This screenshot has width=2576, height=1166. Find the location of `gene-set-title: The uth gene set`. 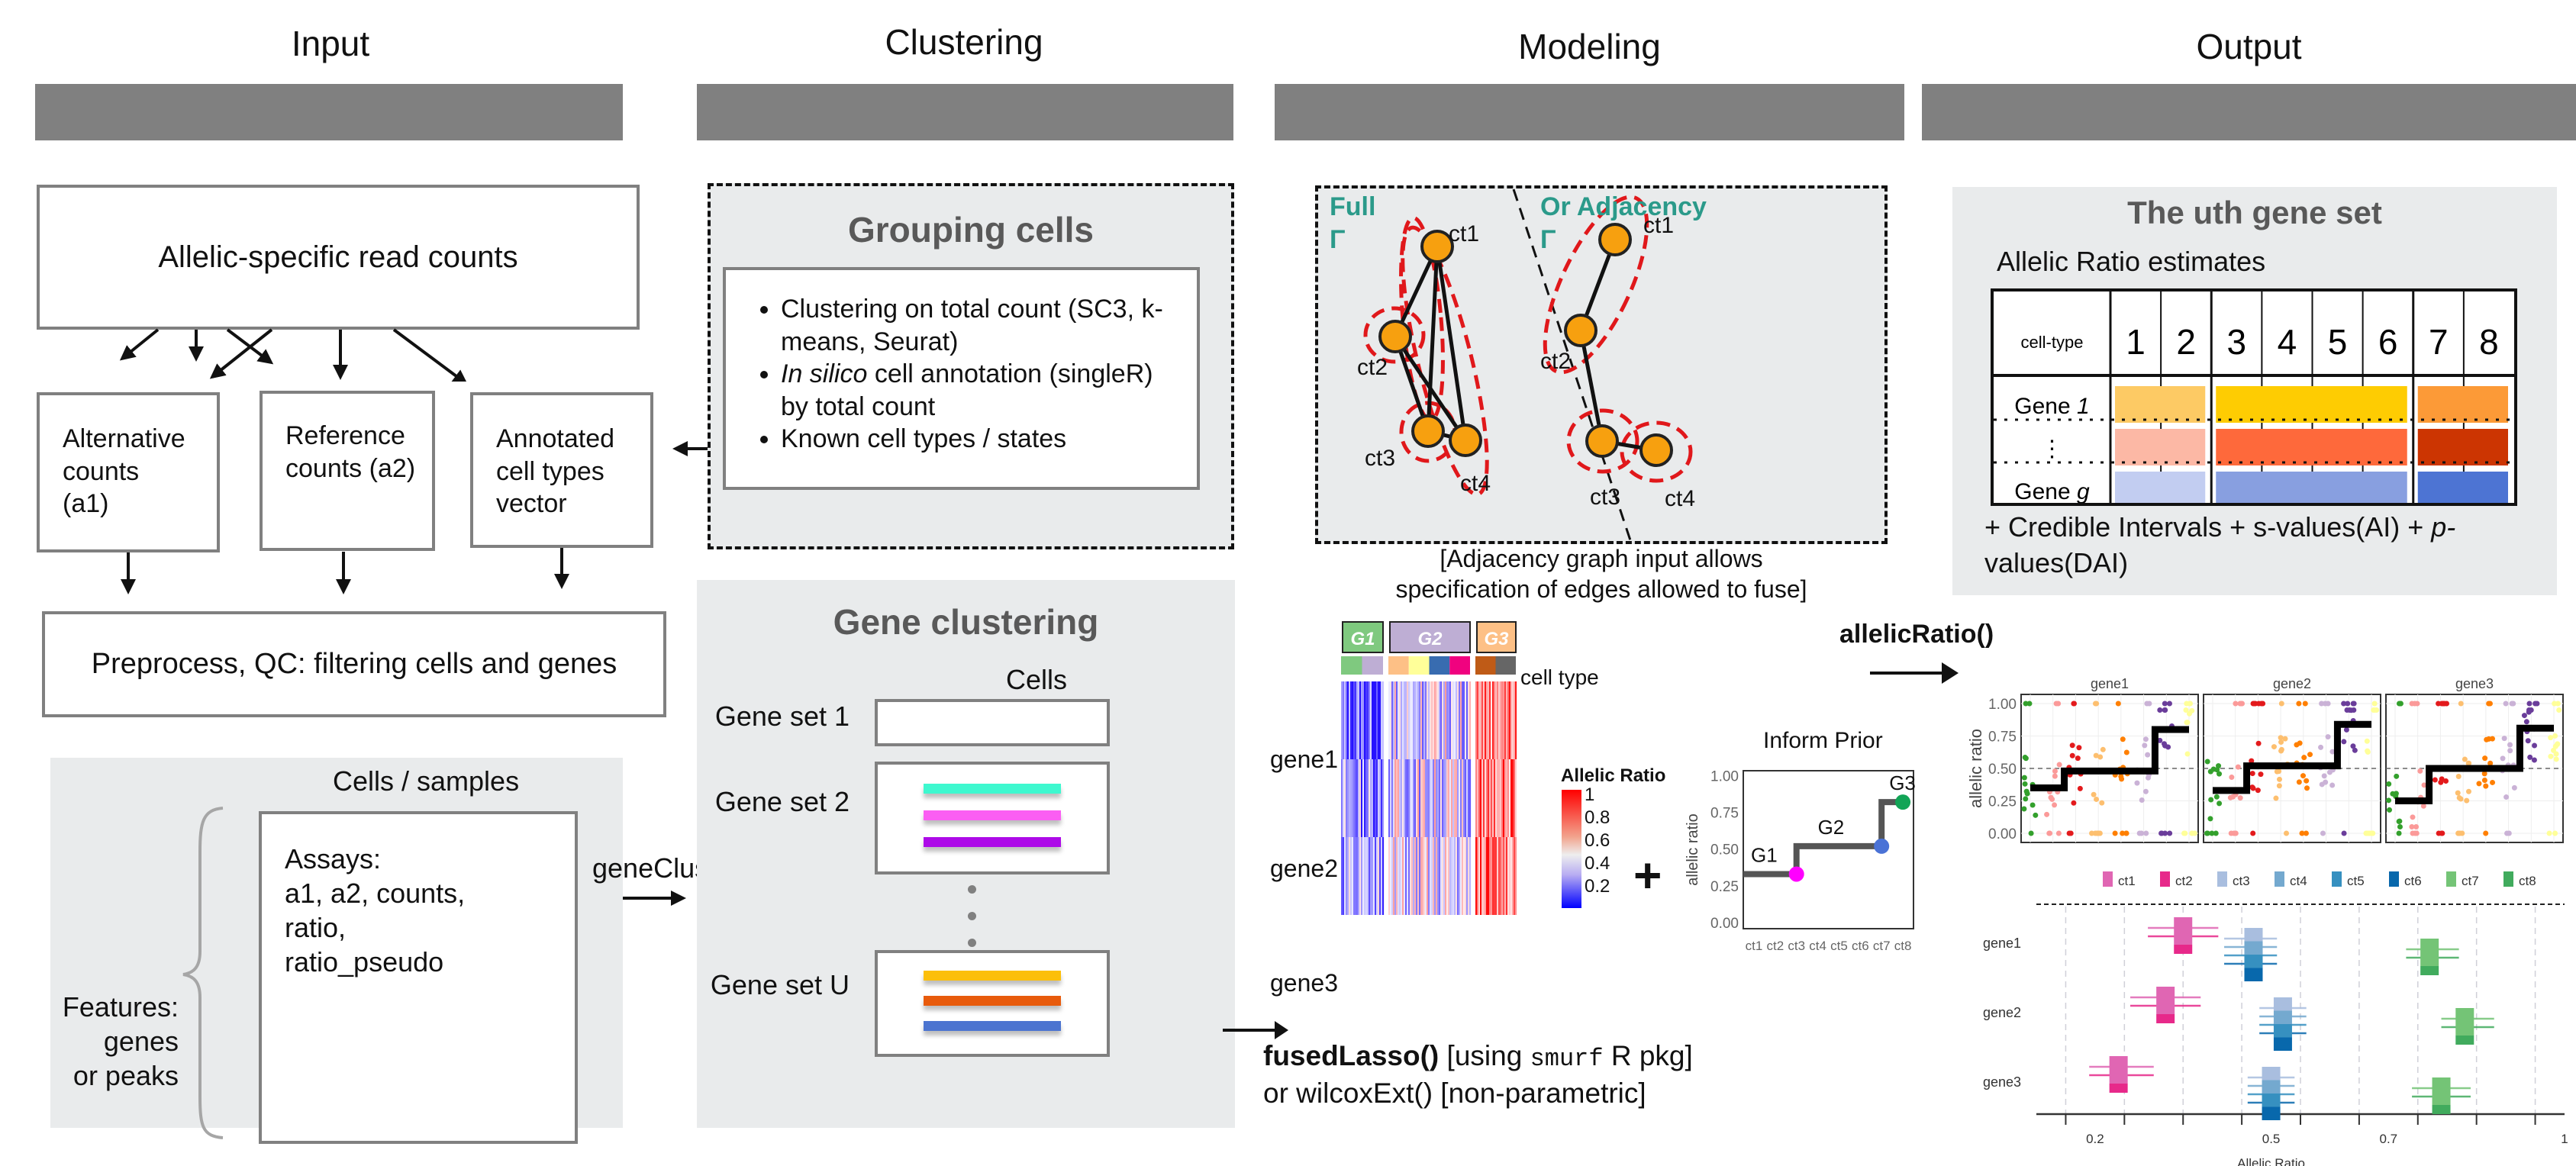

gene-set-title: The uth gene set is located at coordinates (2255, 212).